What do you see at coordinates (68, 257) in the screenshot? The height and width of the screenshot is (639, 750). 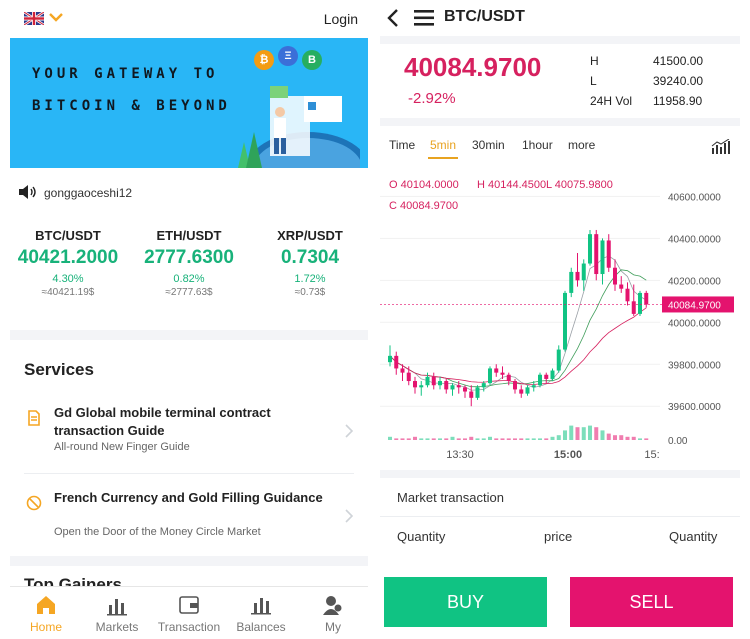 I see `ticker-price: 40421.2000` at bounding box center [68, 257].